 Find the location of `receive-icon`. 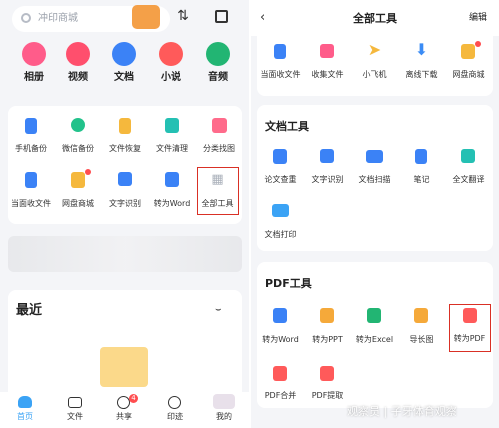

receive-icon is located at coordinates (31, 180).